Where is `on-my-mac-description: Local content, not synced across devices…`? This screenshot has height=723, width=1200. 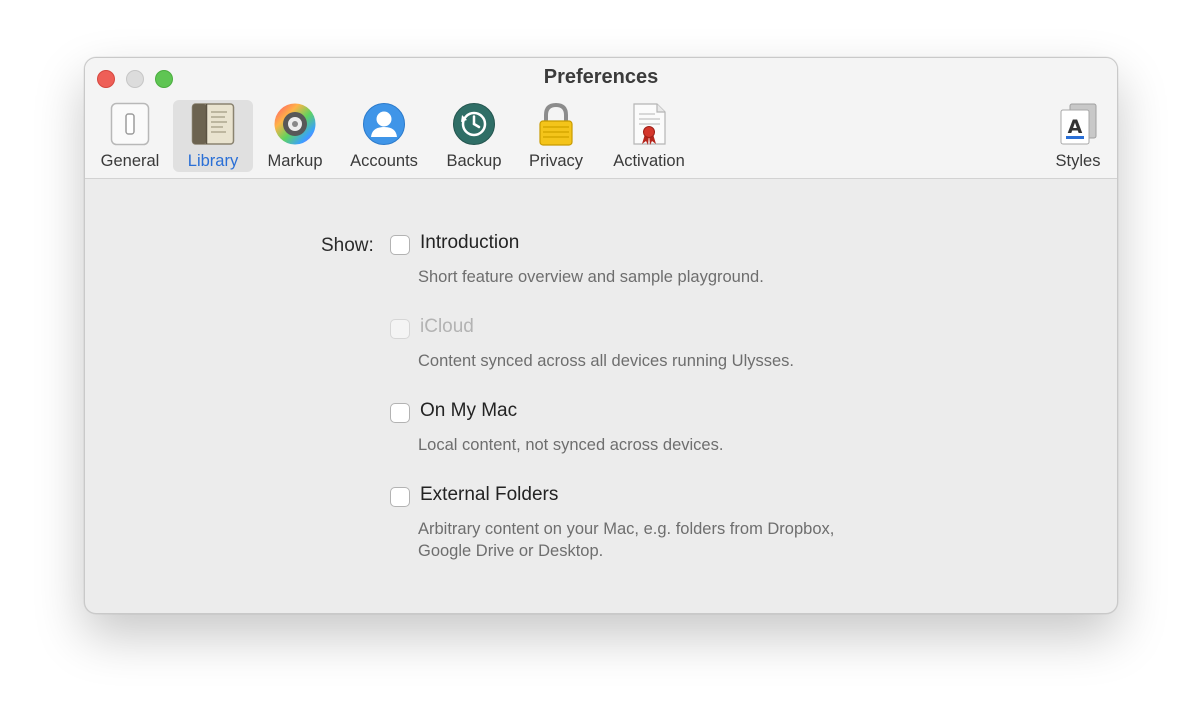 on-my-mac-description: Local content, not synced across devices… is located at coordinates (571, 445).